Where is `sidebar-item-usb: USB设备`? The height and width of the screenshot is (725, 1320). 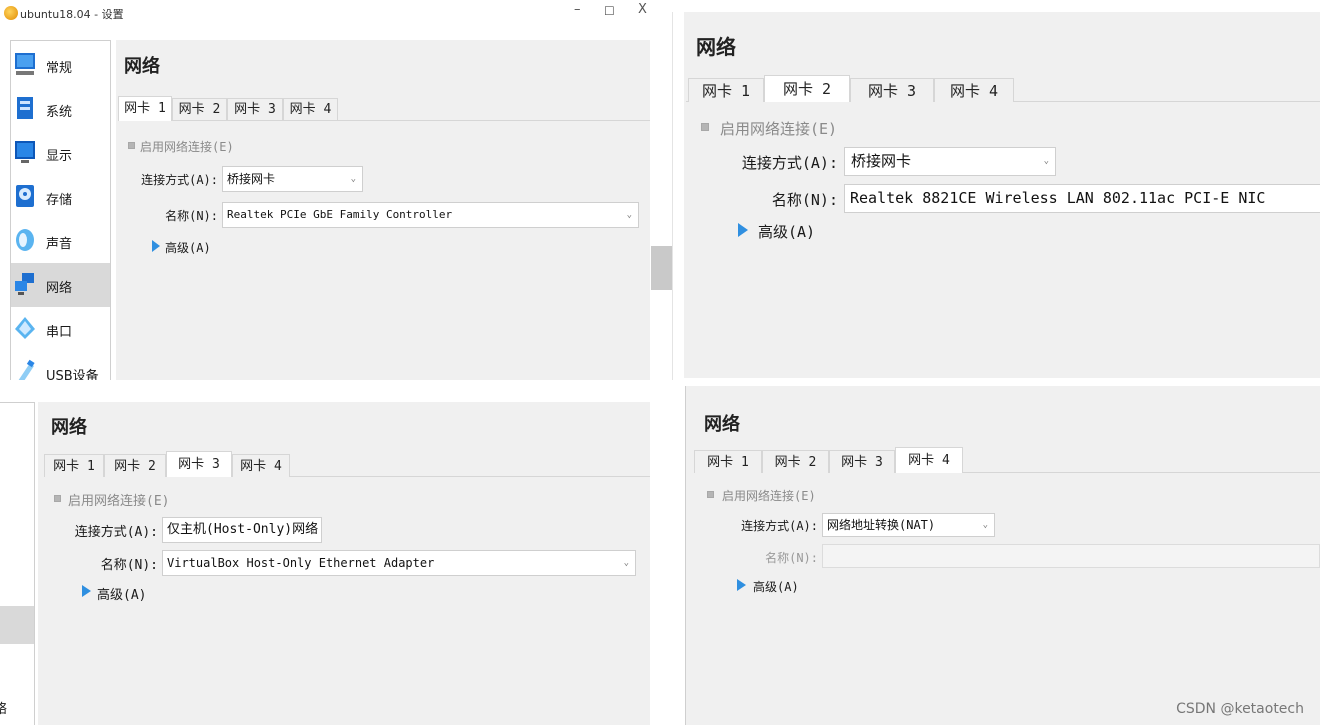 sidebar-item-usb: USB设备 is located at coordinates (60, 365).